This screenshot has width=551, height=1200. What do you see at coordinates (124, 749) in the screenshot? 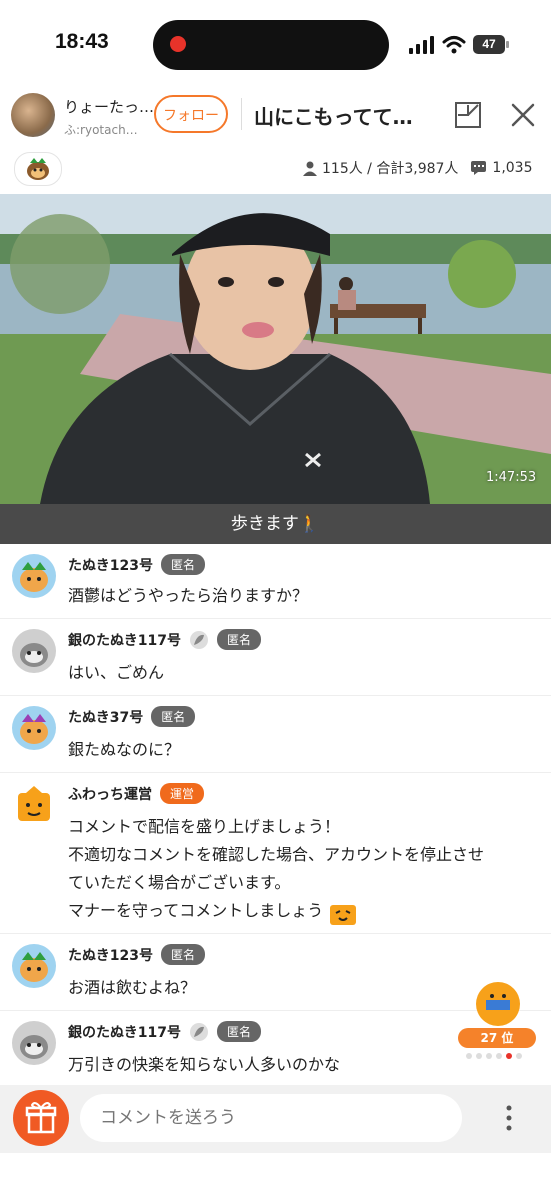
I see `comment-text: 銀たぬなのに？` at bounding box center [124, 749].